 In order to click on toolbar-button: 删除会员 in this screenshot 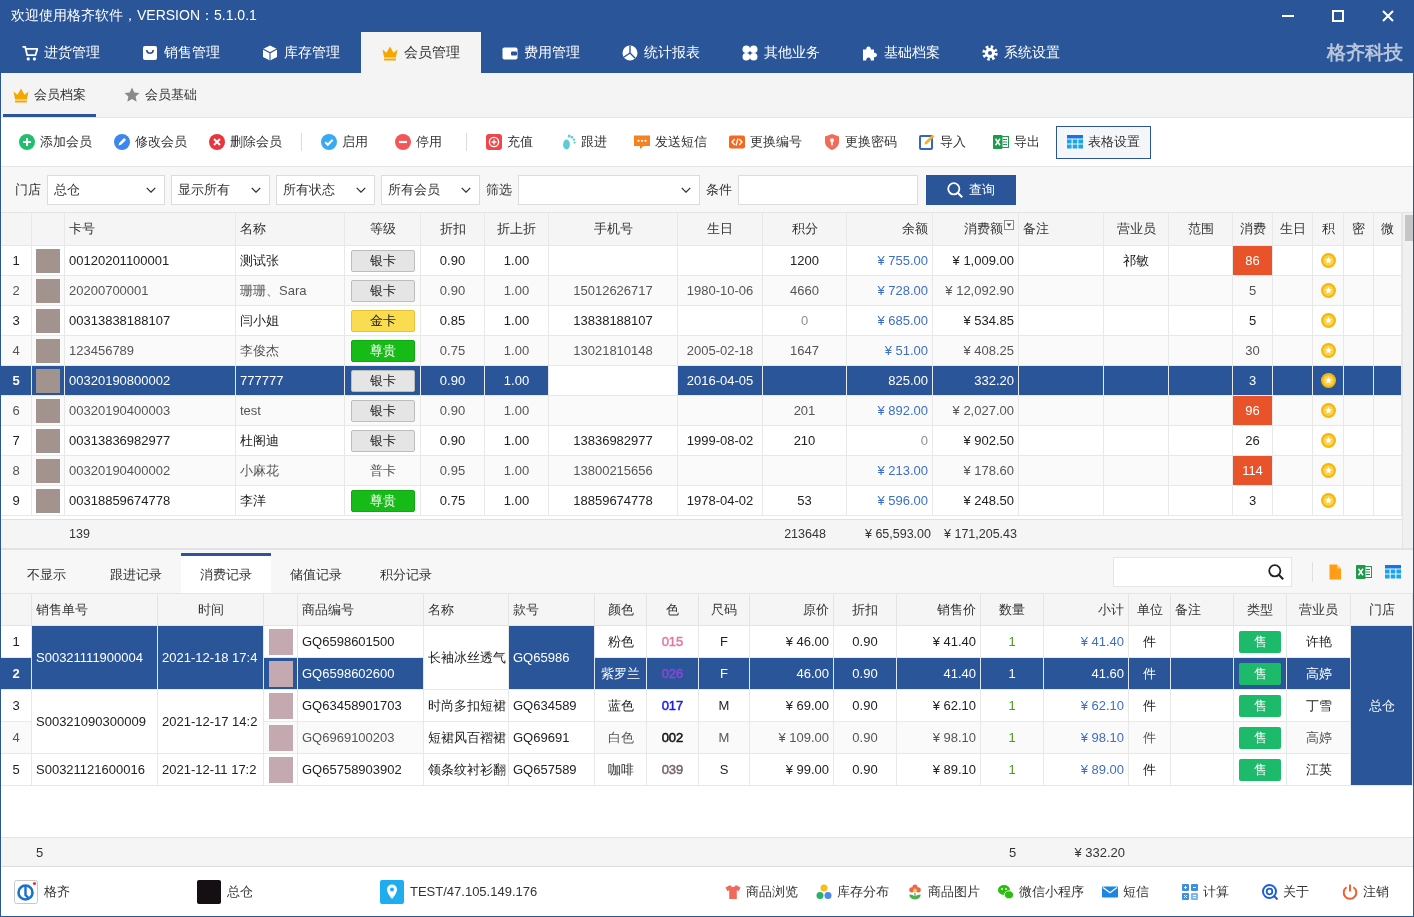, I will do `click(245, 142)`.